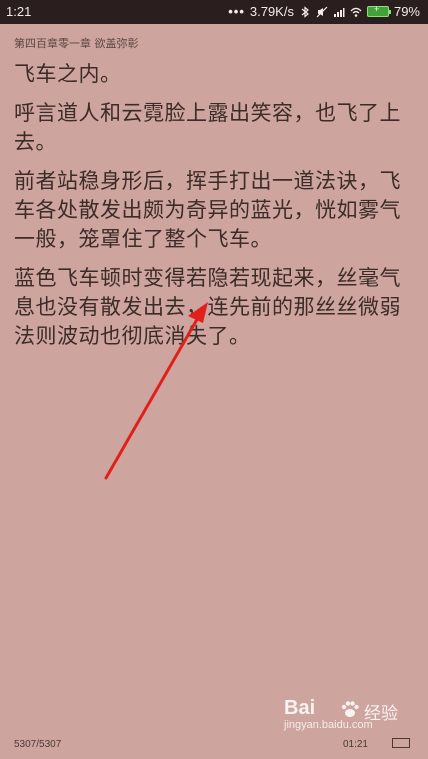  I want to click on more-dots-icon: •••, so click(236, 11).